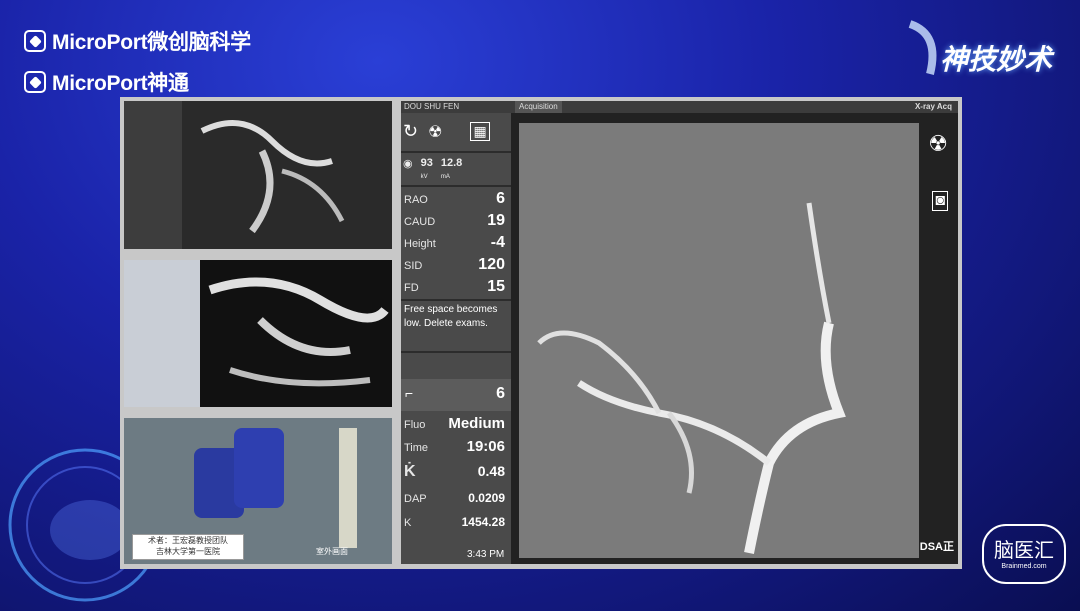  What do you see at coordinates (454, 446) in the screenshot?
I see `fluoro-time: Time 19:06` at bounding box center [454, 446].